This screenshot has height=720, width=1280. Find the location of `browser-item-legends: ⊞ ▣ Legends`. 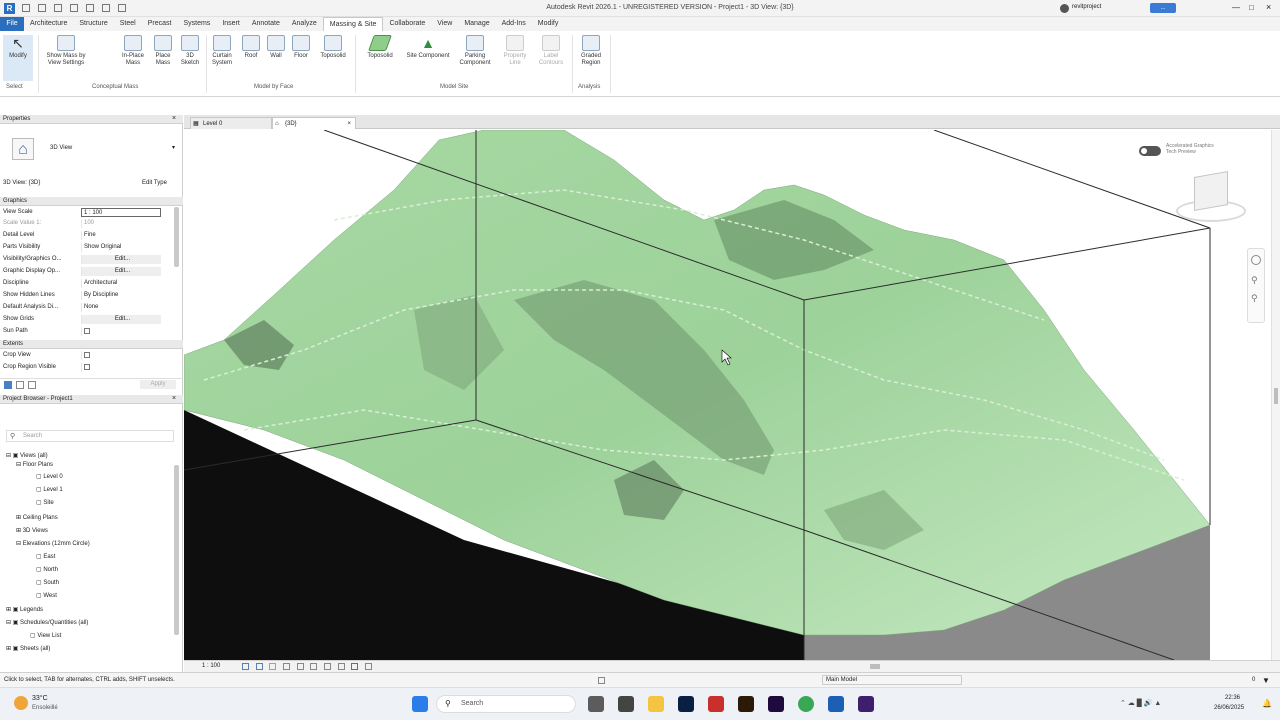

browser-item-legends: ⊞ ▣ Legends is located at coordinates (24, 610).